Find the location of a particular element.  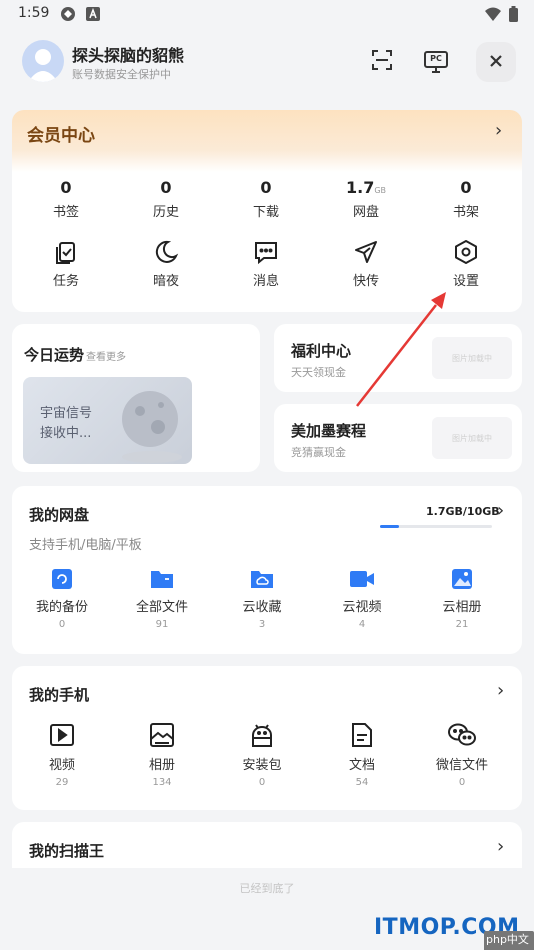

watermark-badge: php中文网 is located at coordinates (509, 940).